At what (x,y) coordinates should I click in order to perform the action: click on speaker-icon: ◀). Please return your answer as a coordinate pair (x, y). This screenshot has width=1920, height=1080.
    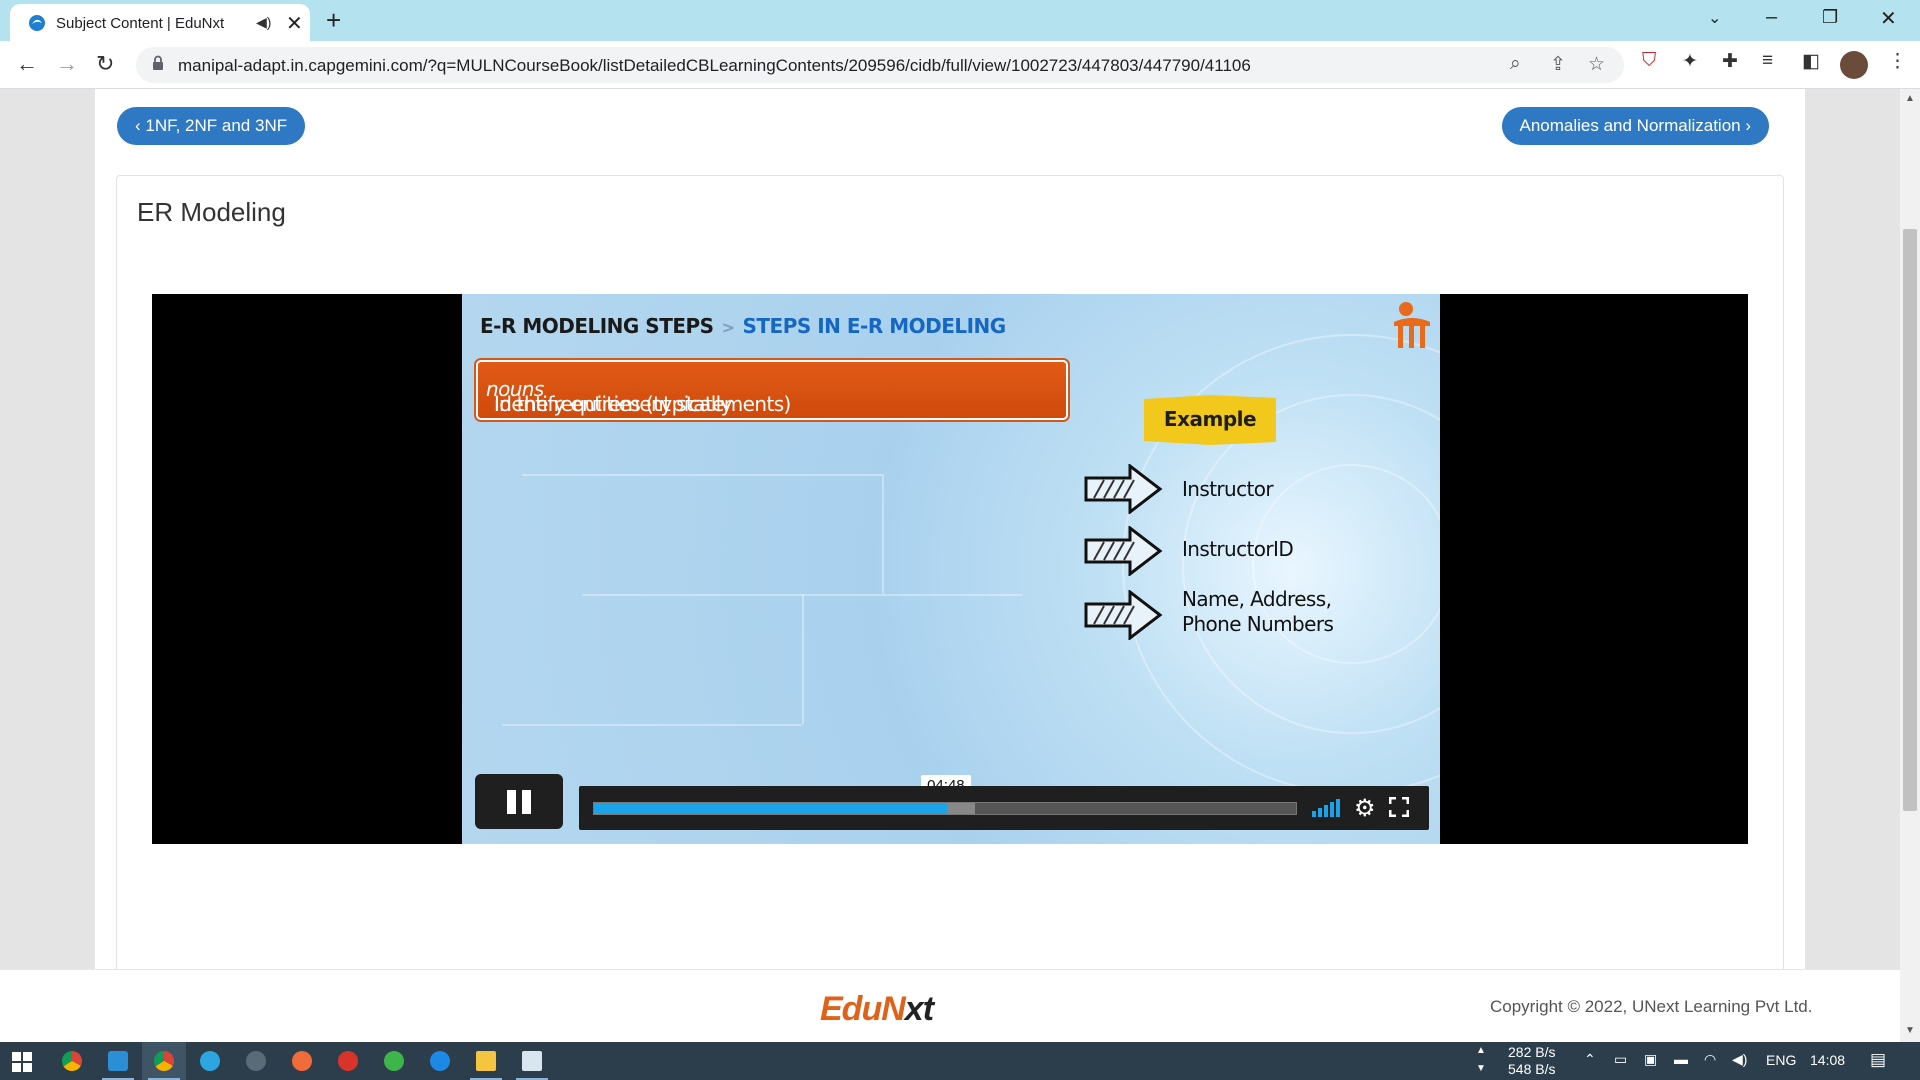
    Looking at the image, I should click on (1739, 1059).